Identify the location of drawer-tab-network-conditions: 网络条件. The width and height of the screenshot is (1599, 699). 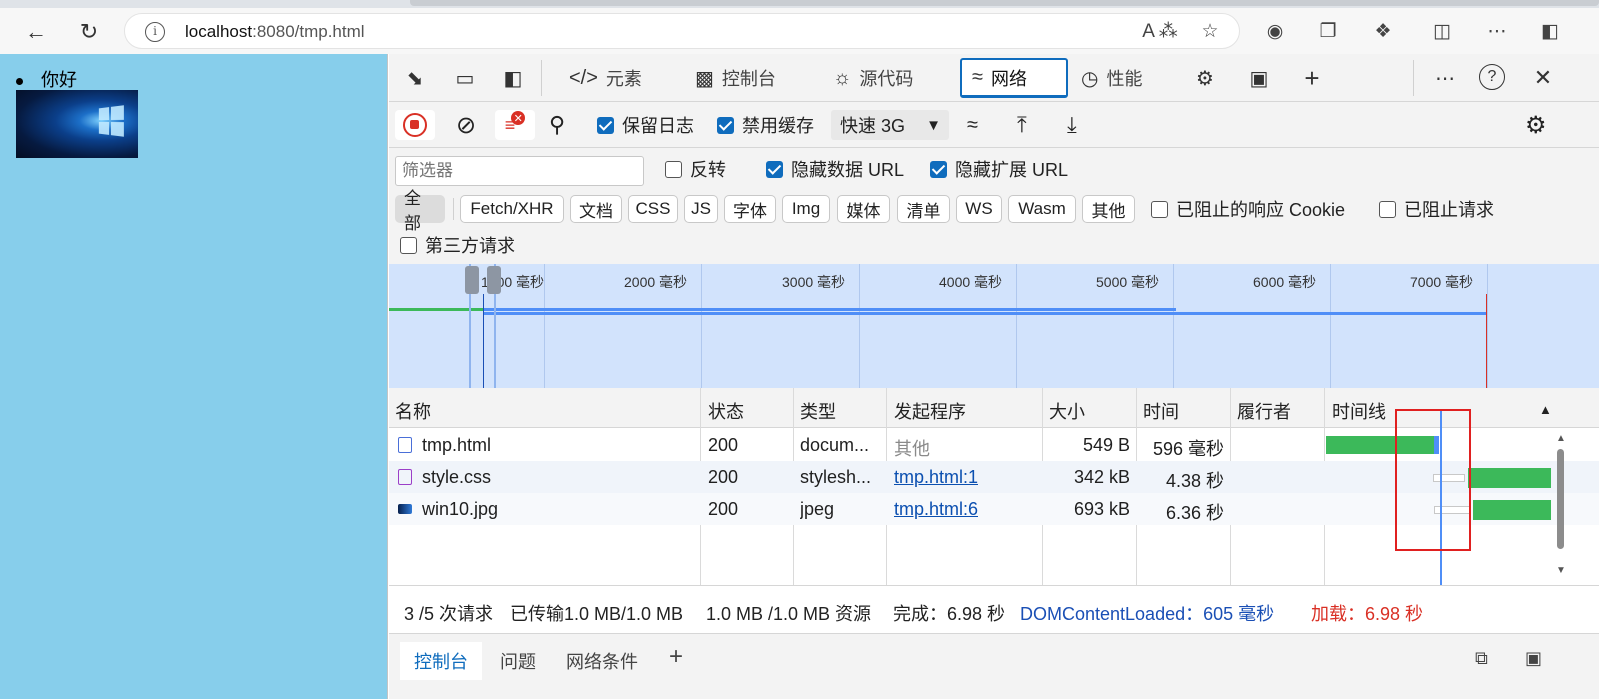
(602, 661).